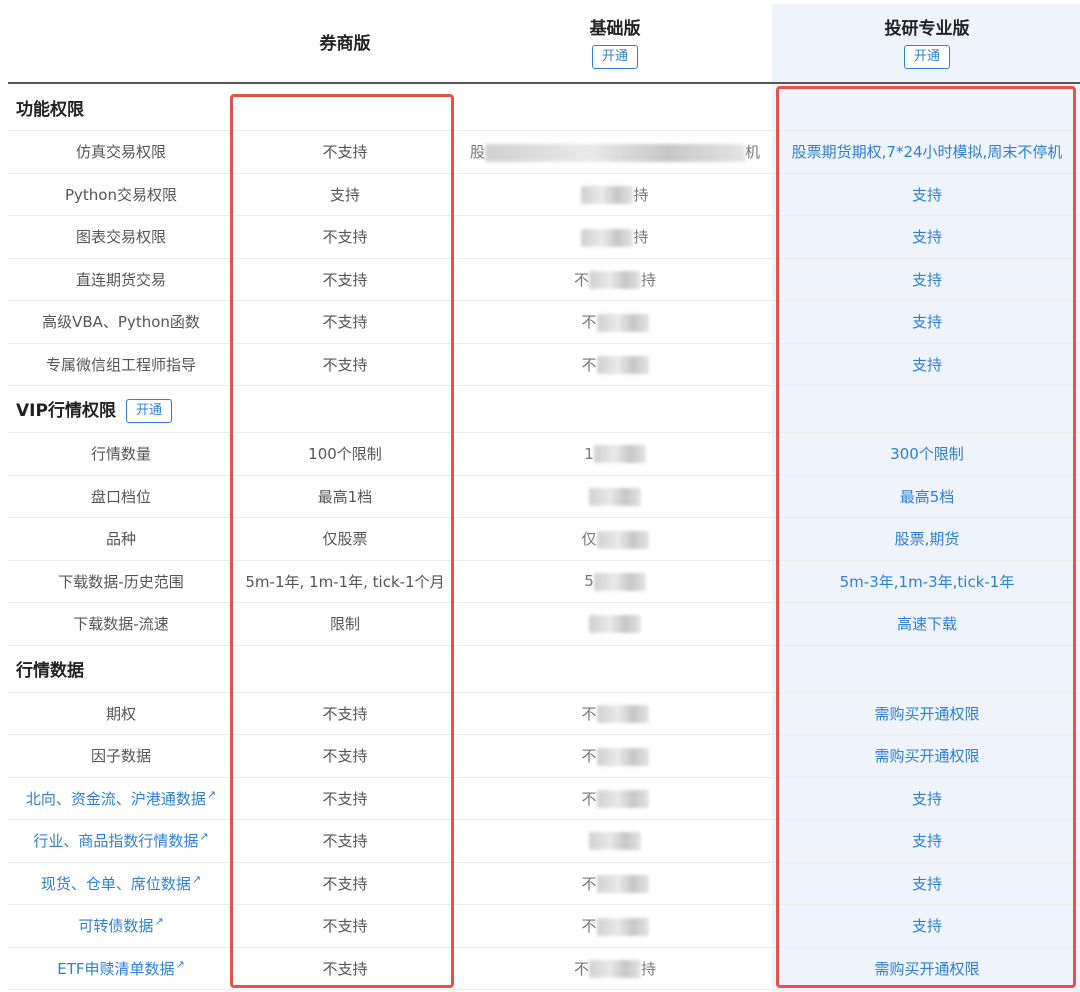  I want to click on feature-cell: Python交易权限, so click(121, 194).